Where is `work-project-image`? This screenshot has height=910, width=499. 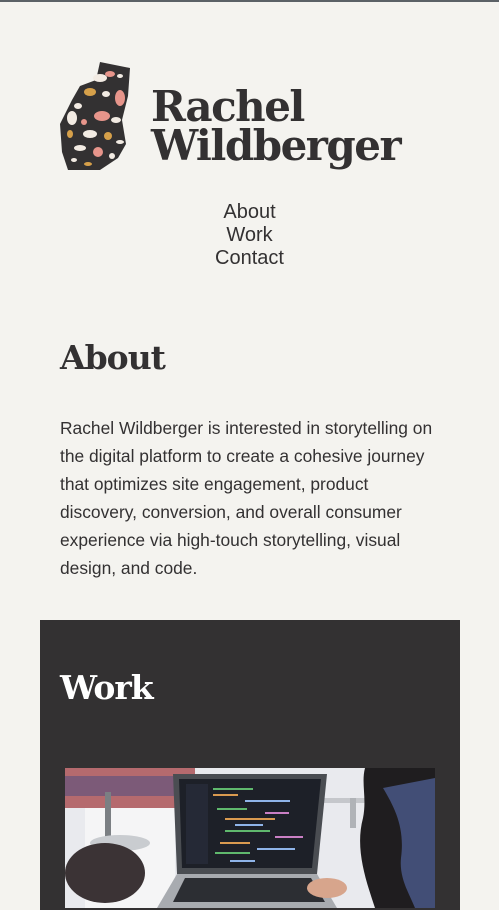
work-project-image is located at coordinates (250, 838).